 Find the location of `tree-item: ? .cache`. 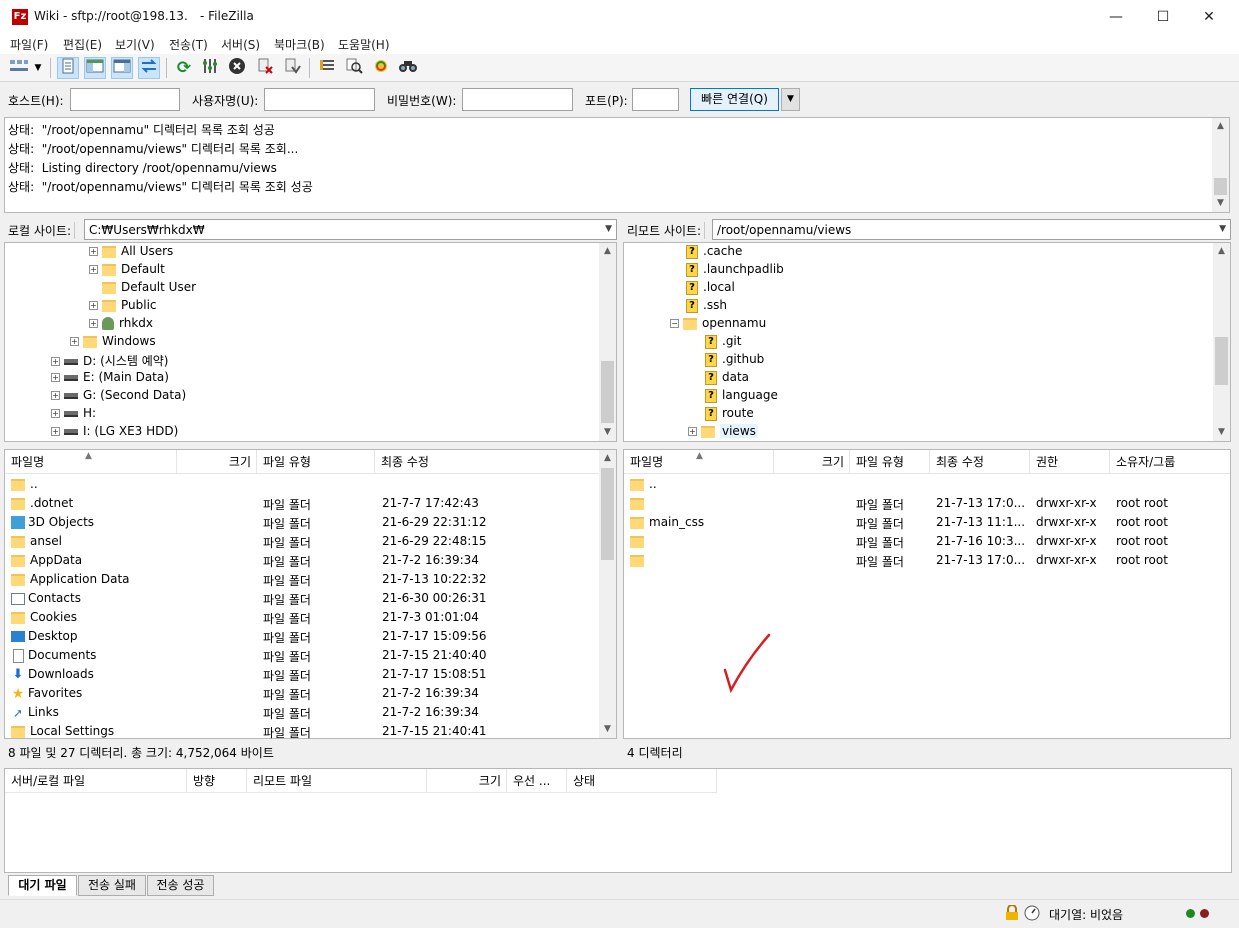

tree-item: ? .cache is located at coordinates (714, 253).